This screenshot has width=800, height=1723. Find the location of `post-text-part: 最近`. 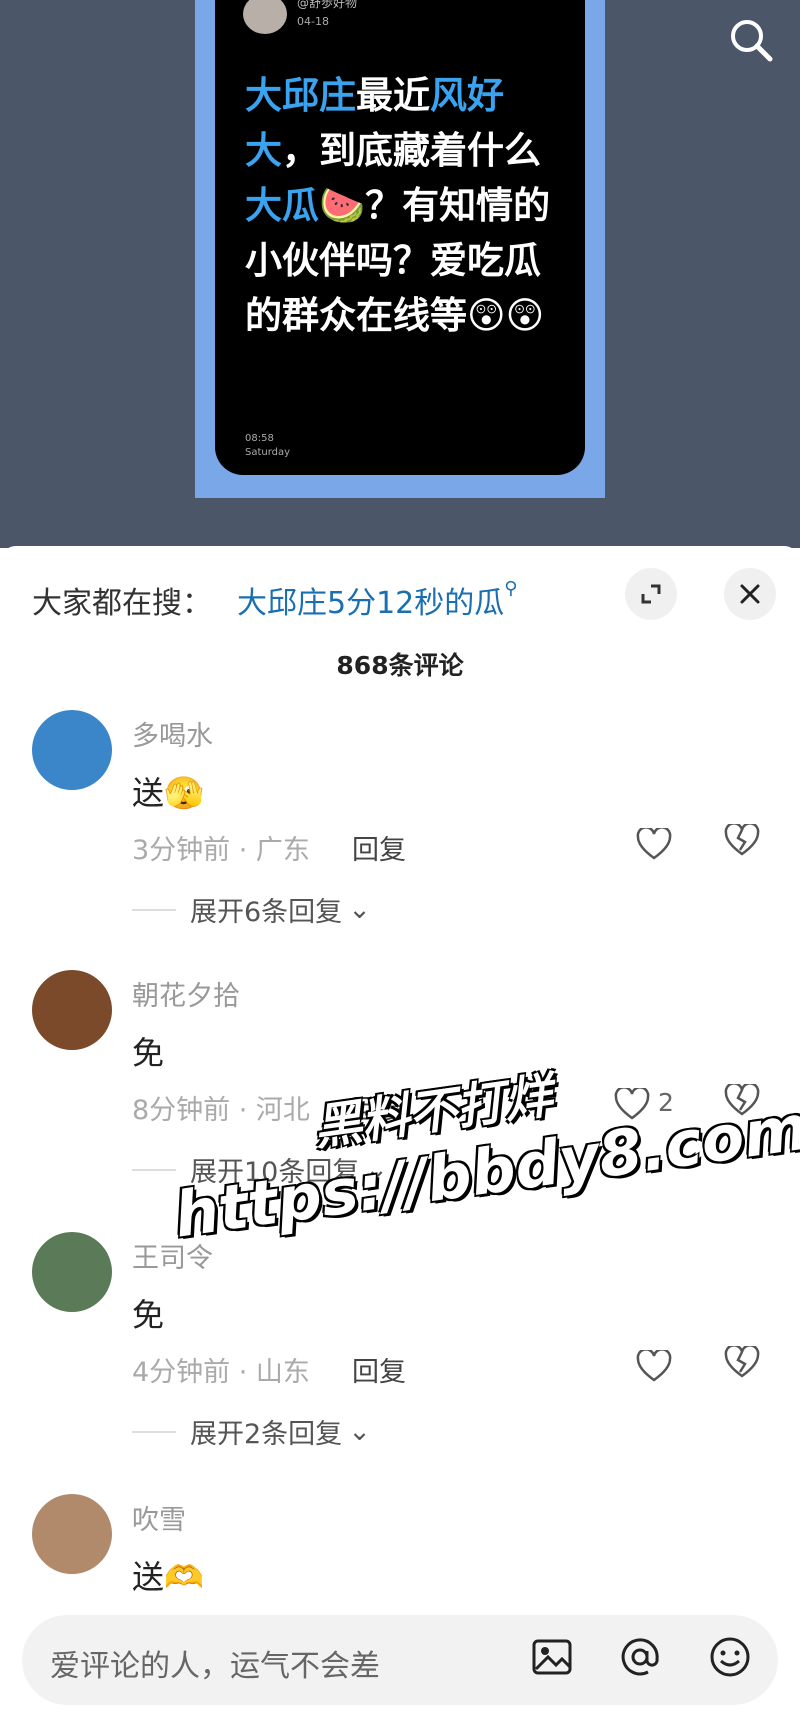

post-text-part: 最近 is located at coordinates (393, 95).